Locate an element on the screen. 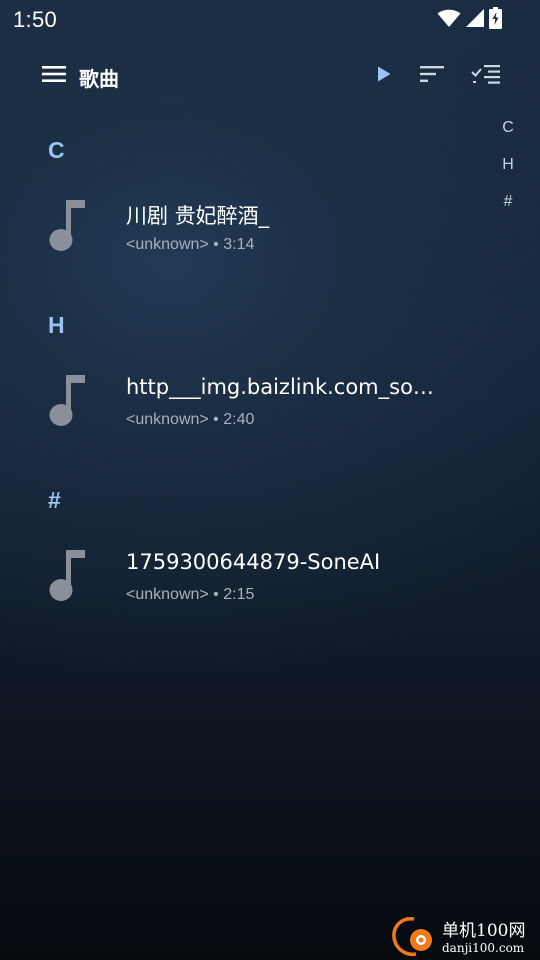 This screenshot has width=540, height=960. status-icons is located at coordinates (469, 18).